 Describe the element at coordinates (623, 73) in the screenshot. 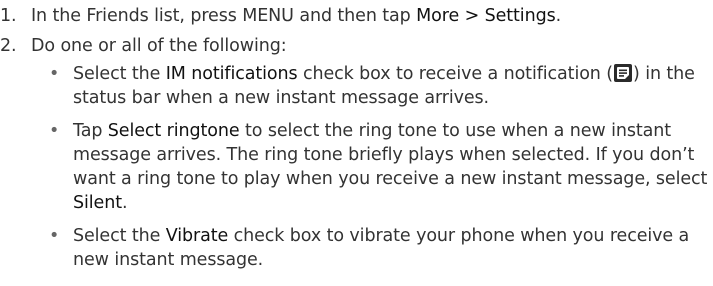

I see `message-notification-icon` at that location.